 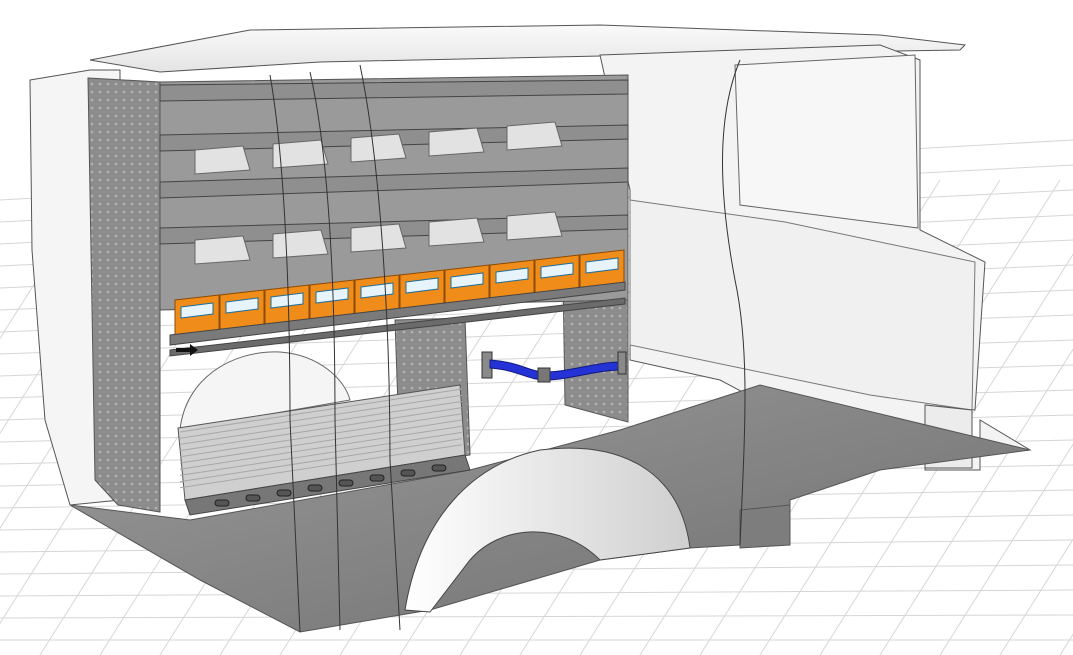 I want to click on floor-rear-step, so click(x=765, y=526).